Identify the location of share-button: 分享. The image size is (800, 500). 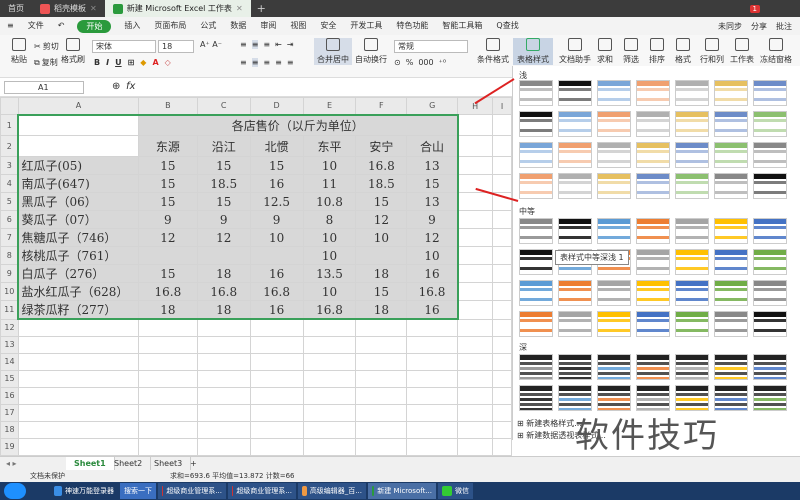
(759, 26).